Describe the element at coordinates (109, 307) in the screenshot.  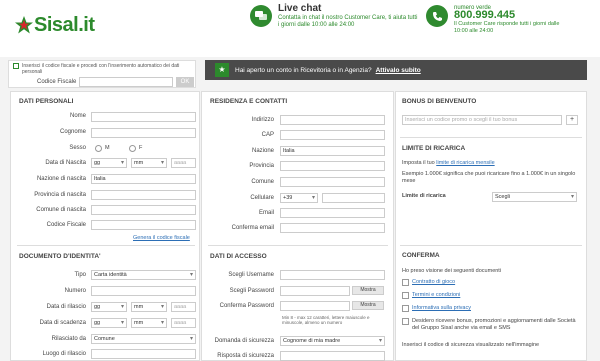
I see `rilascio-giorno-select: gg` at that location.